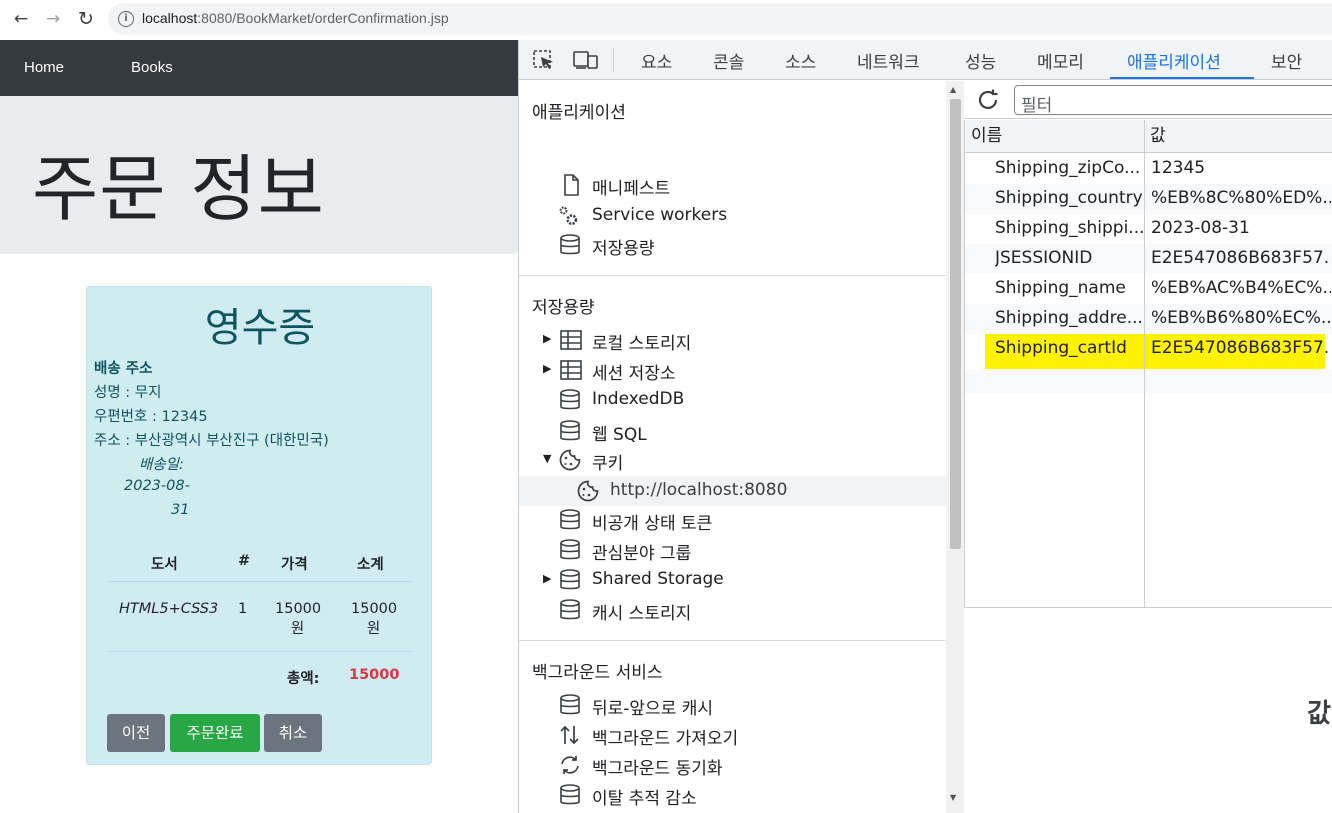  What do you see at coordinates (955, 324) in the screenshot?
I see `scrollbar-thumb` at bounding box center [955, 324].